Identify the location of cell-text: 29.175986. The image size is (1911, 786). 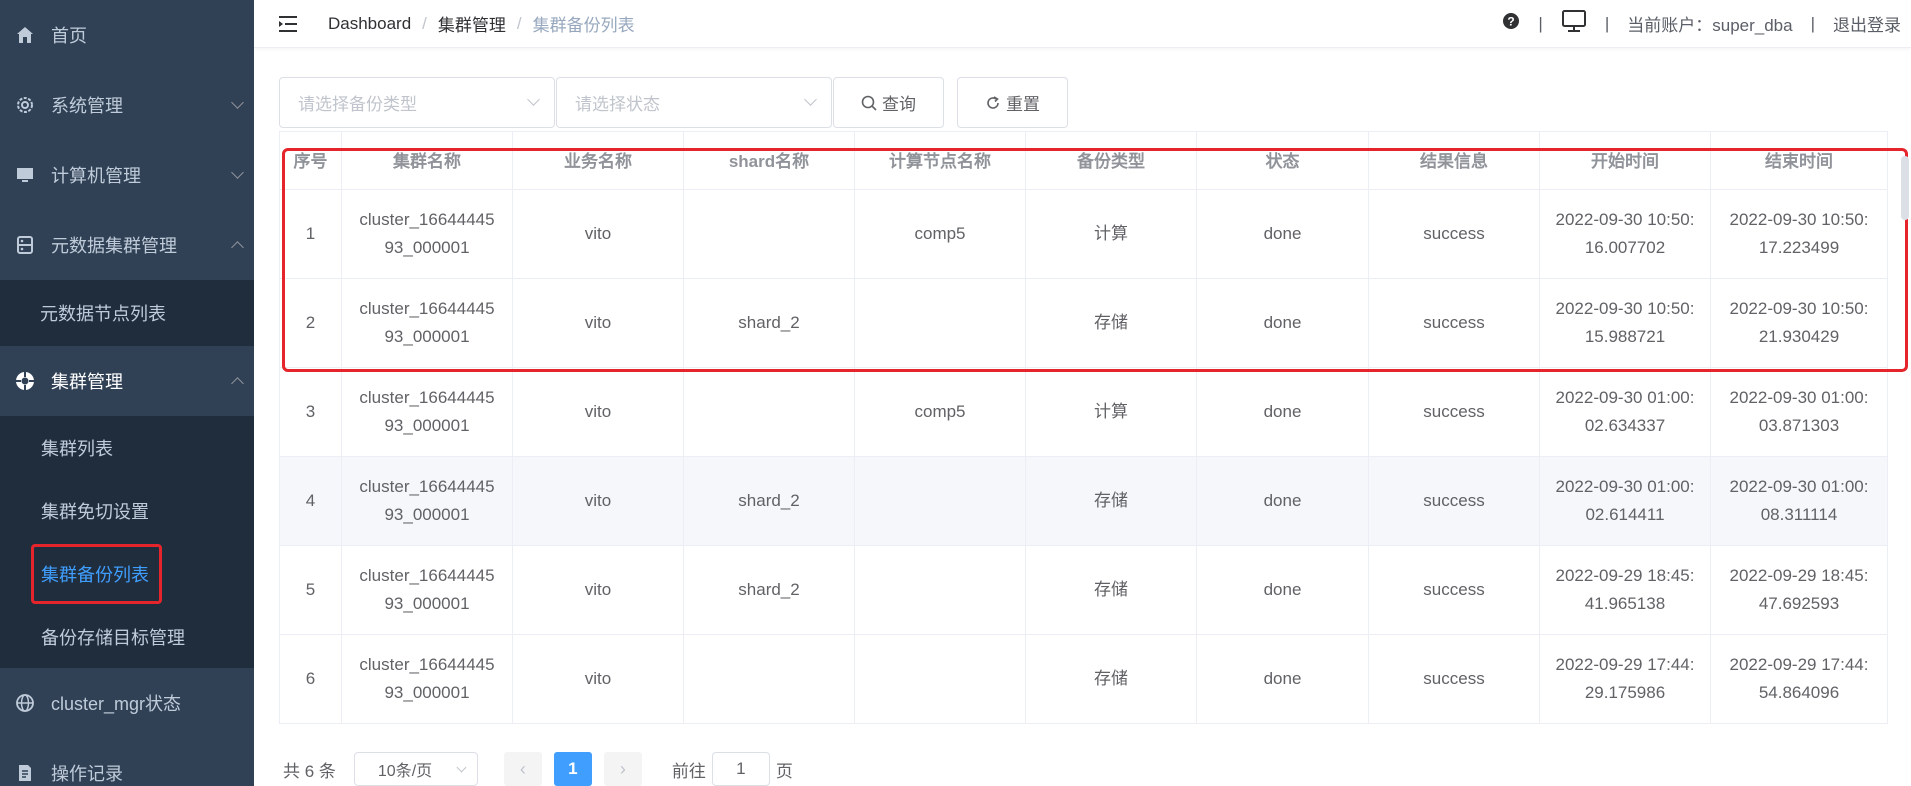
(1625, 692).